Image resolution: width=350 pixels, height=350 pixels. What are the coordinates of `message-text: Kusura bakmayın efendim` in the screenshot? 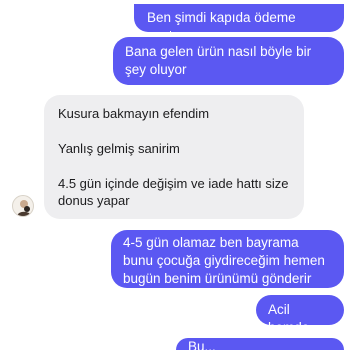 It's located at (134, 113).